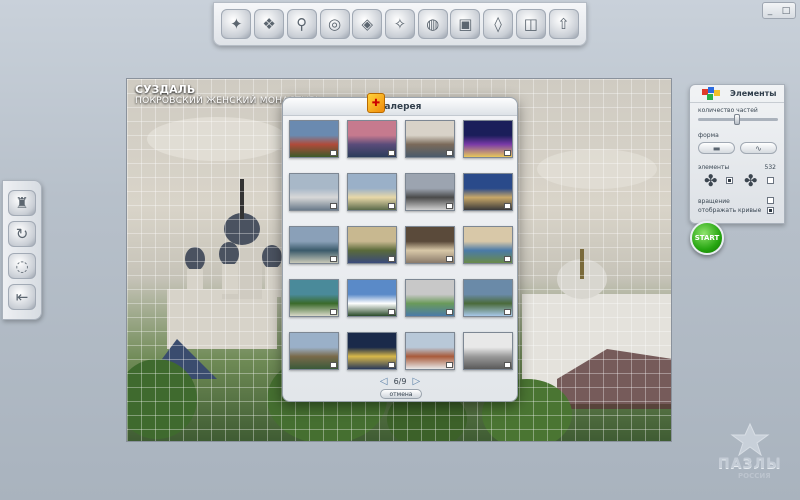 The image size is (800, 500). I want to click on piece-shape-2-checkbox, so click(770, 180).